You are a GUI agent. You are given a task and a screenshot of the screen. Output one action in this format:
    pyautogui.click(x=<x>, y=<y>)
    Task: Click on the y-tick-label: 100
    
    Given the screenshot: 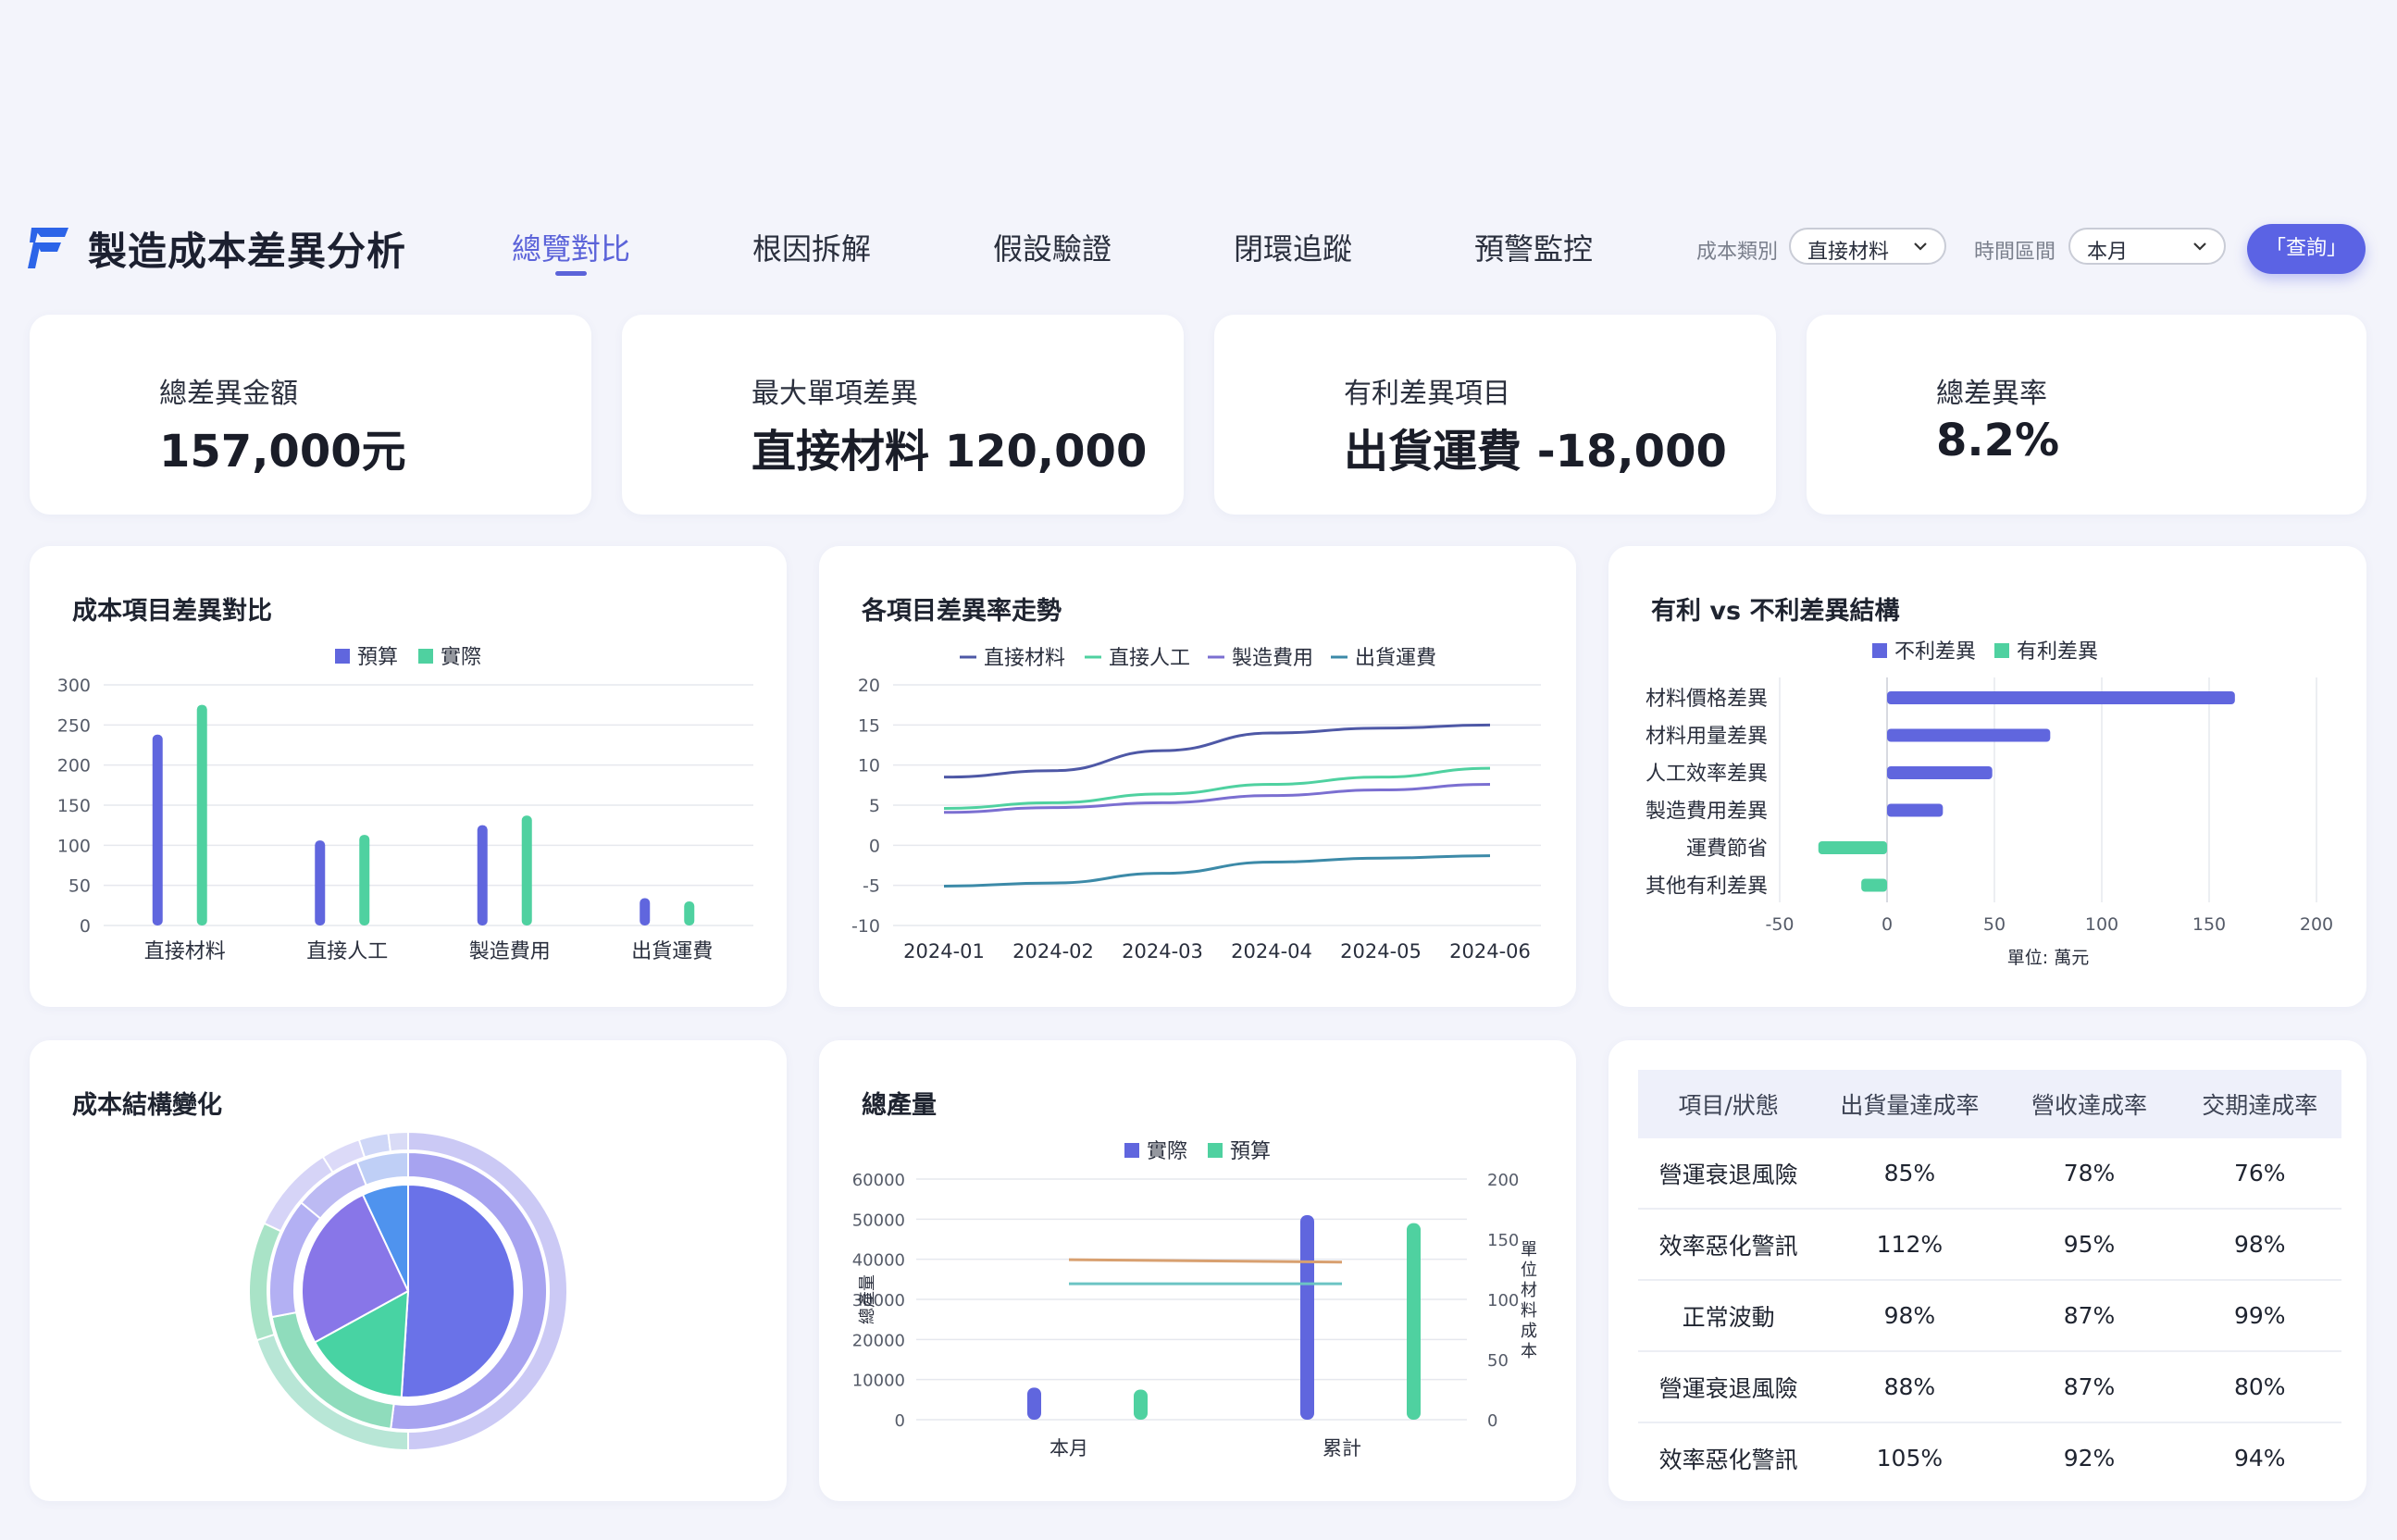 What is the action you would take?
    pyautogui.click(x=74, y=846)
    